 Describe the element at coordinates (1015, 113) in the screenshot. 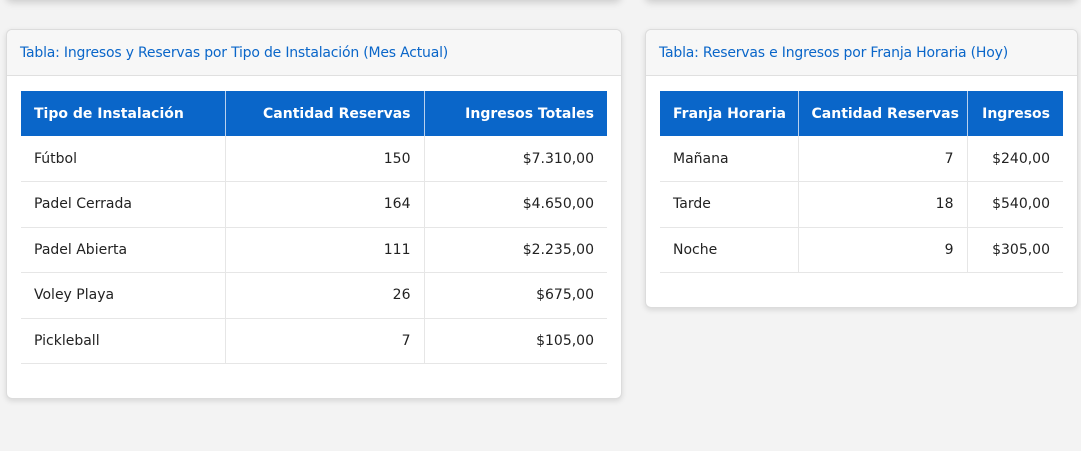

I see `column-header-ingresos: Ingresos` at that location.